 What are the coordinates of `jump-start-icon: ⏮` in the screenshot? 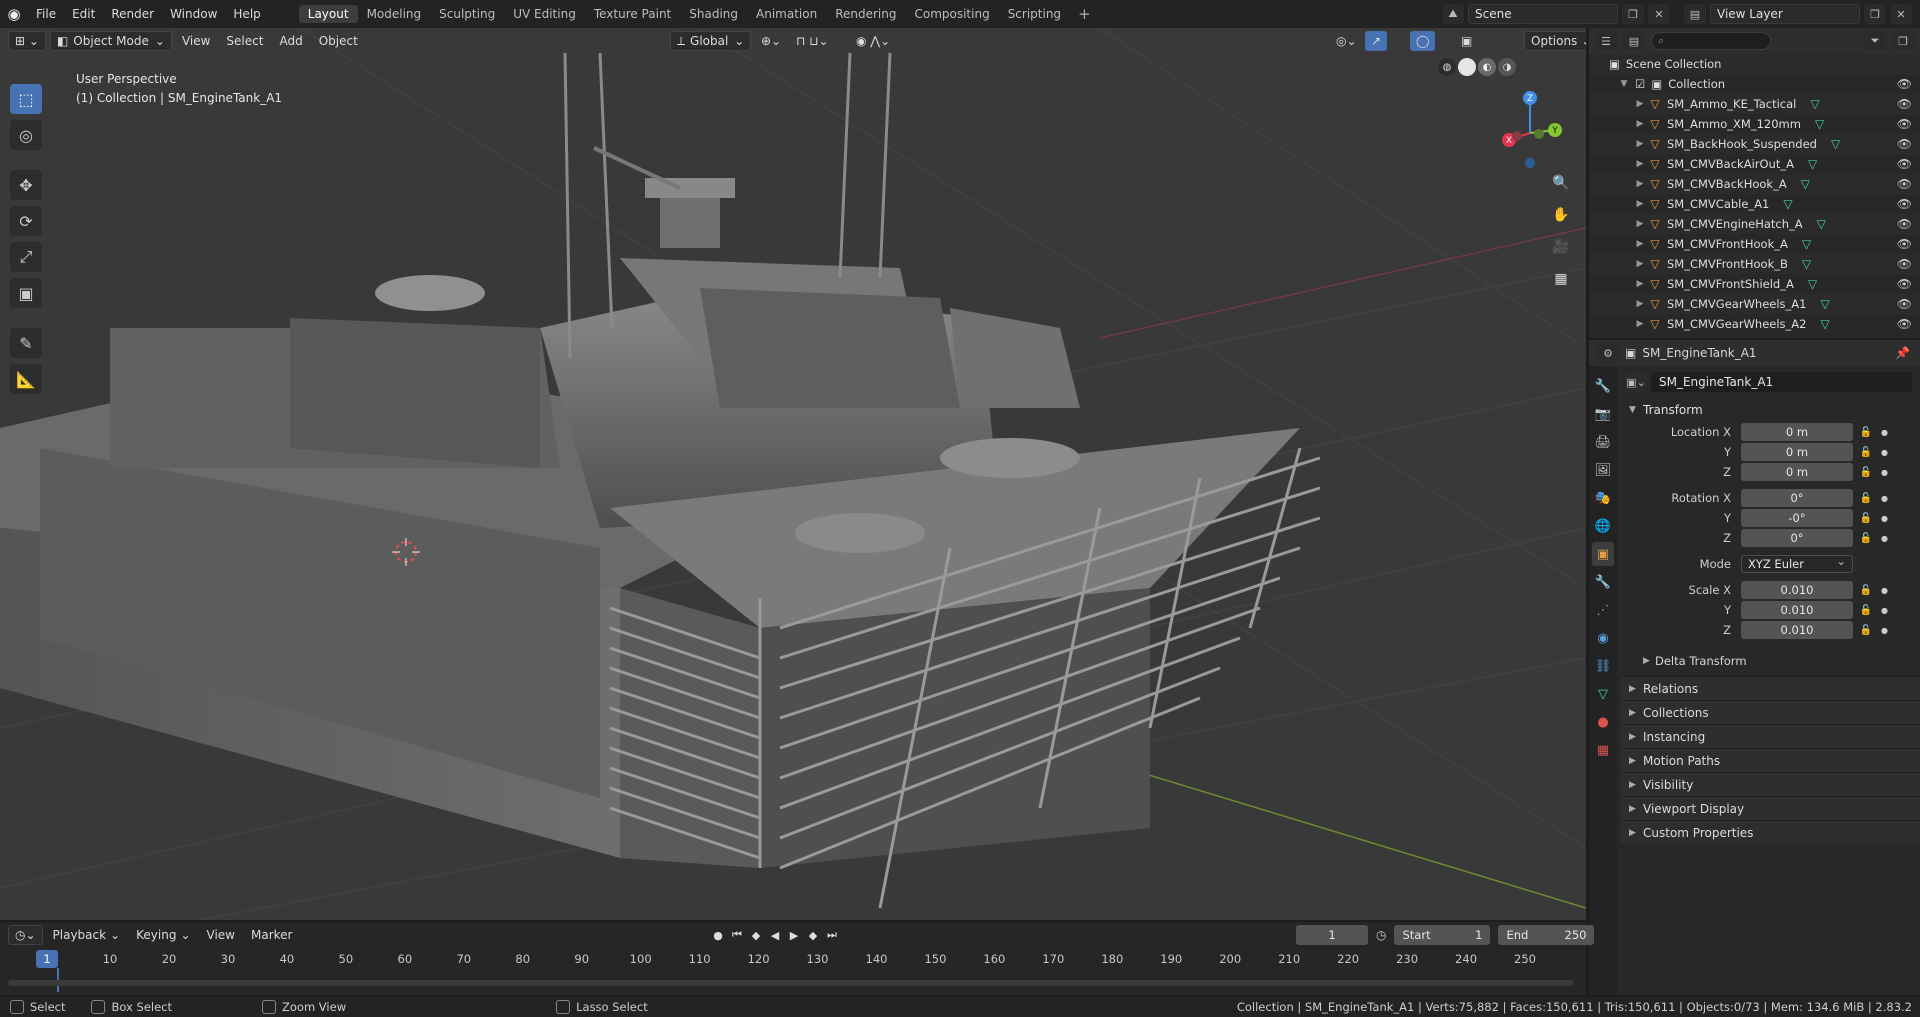 It's located at (737, 935).